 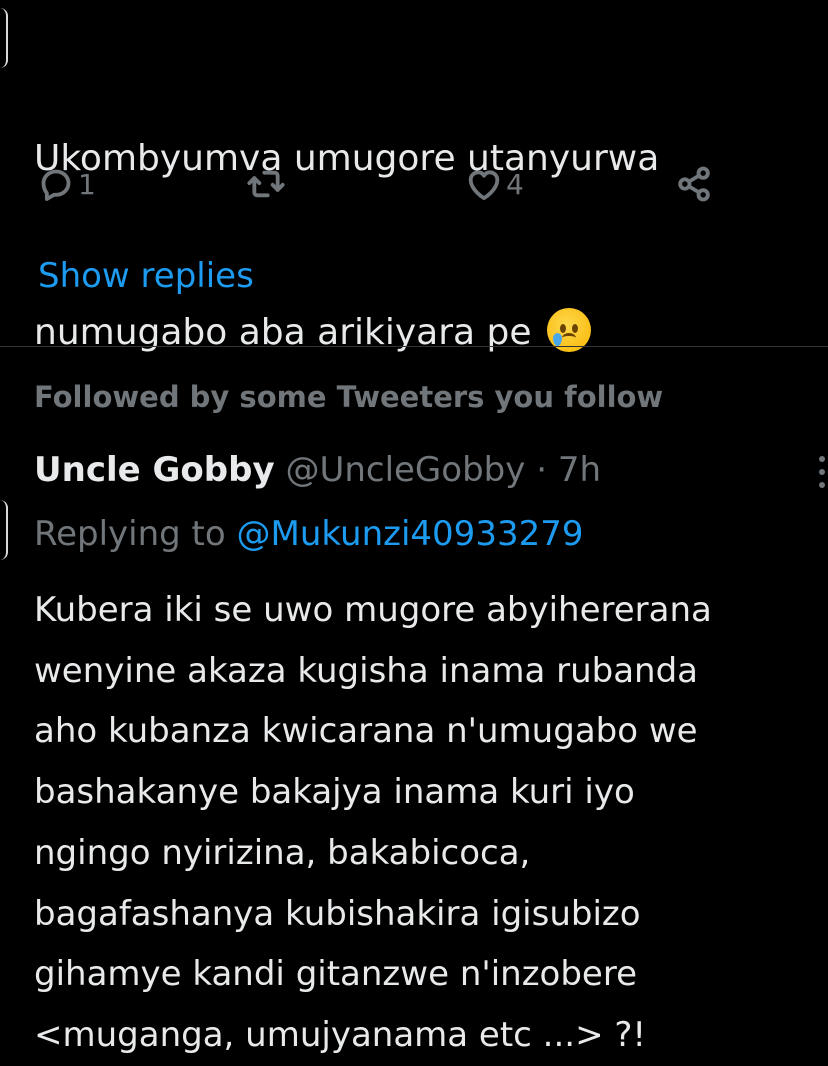 I want to click on replying-prefix: Replying to, so click(x=130, y=534).